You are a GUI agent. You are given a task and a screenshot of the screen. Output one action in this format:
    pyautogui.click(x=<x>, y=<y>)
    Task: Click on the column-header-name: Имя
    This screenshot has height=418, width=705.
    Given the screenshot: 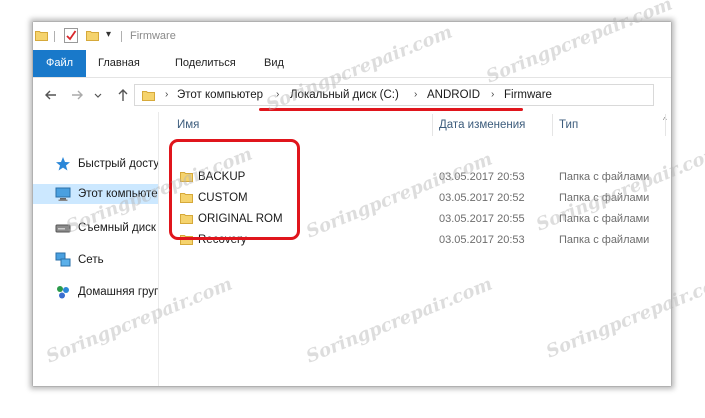 What is the action you would take?
    pyautogui.click(x=188, y=125)
    